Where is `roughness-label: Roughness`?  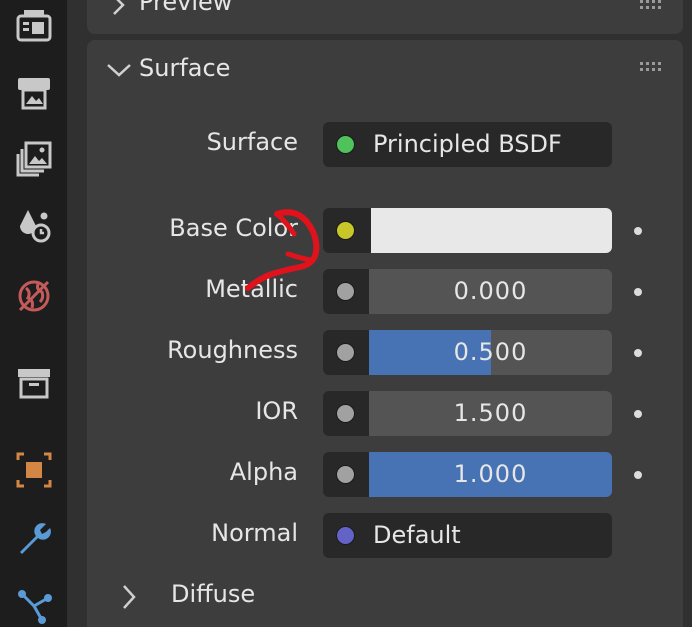
roughness-label: Roughness is located at coordinates (232, 350).